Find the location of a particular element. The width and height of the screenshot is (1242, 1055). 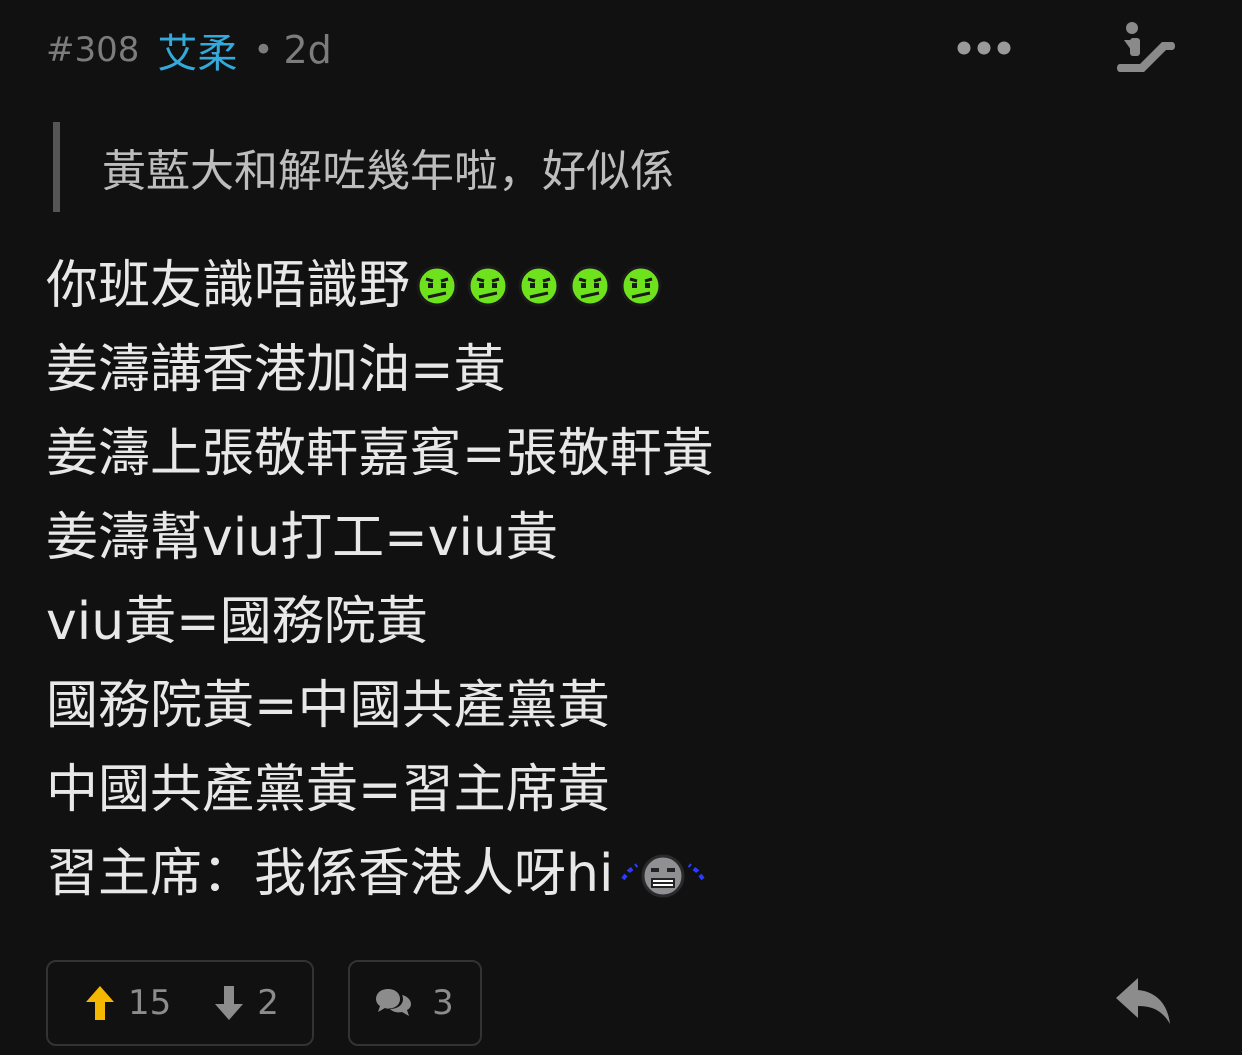

content-line: viu黃=國務院黃 is located at coordinates (621, 622).